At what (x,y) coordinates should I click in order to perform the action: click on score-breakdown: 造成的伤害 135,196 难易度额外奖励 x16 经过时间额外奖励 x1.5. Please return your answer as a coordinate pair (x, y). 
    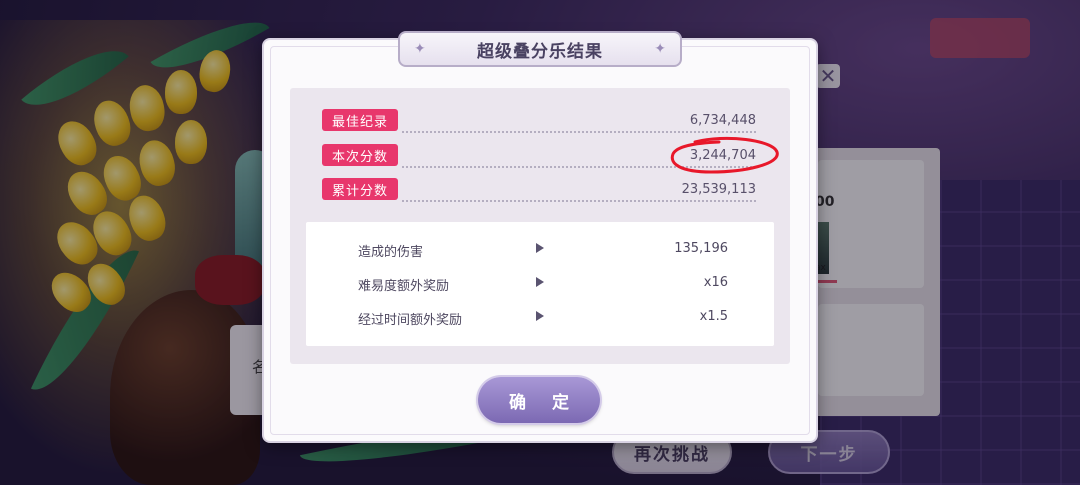
    Looking at the image, I should click on (540, 284).